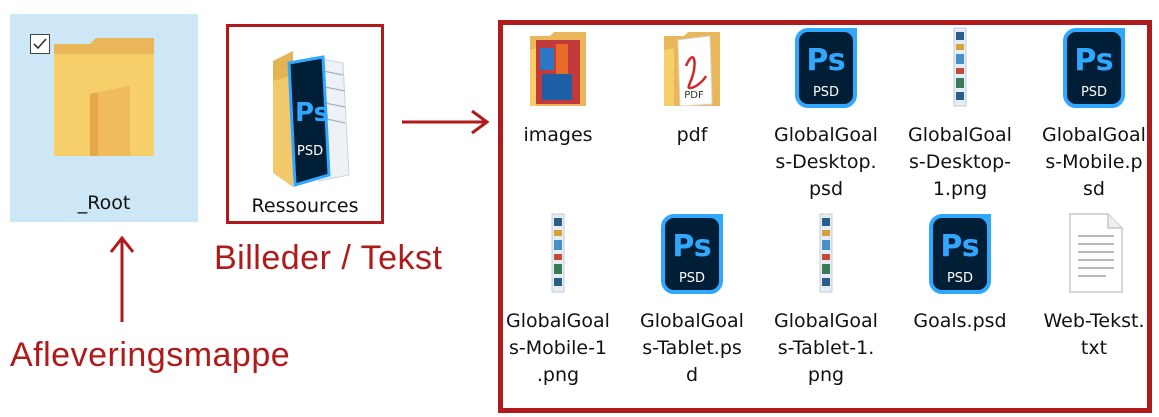  I want to click on resources-folder-box: Ps PSD Ressources, so click(305, 124).